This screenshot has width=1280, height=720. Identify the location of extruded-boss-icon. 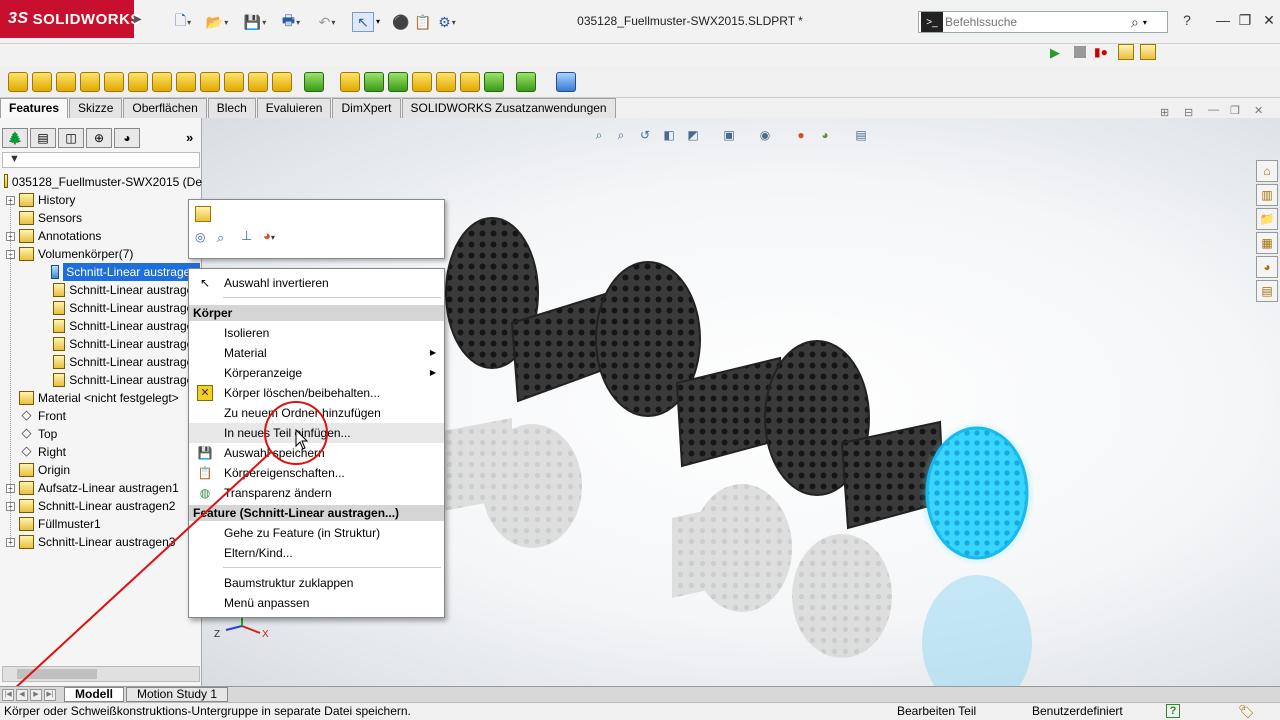
(18, 82).